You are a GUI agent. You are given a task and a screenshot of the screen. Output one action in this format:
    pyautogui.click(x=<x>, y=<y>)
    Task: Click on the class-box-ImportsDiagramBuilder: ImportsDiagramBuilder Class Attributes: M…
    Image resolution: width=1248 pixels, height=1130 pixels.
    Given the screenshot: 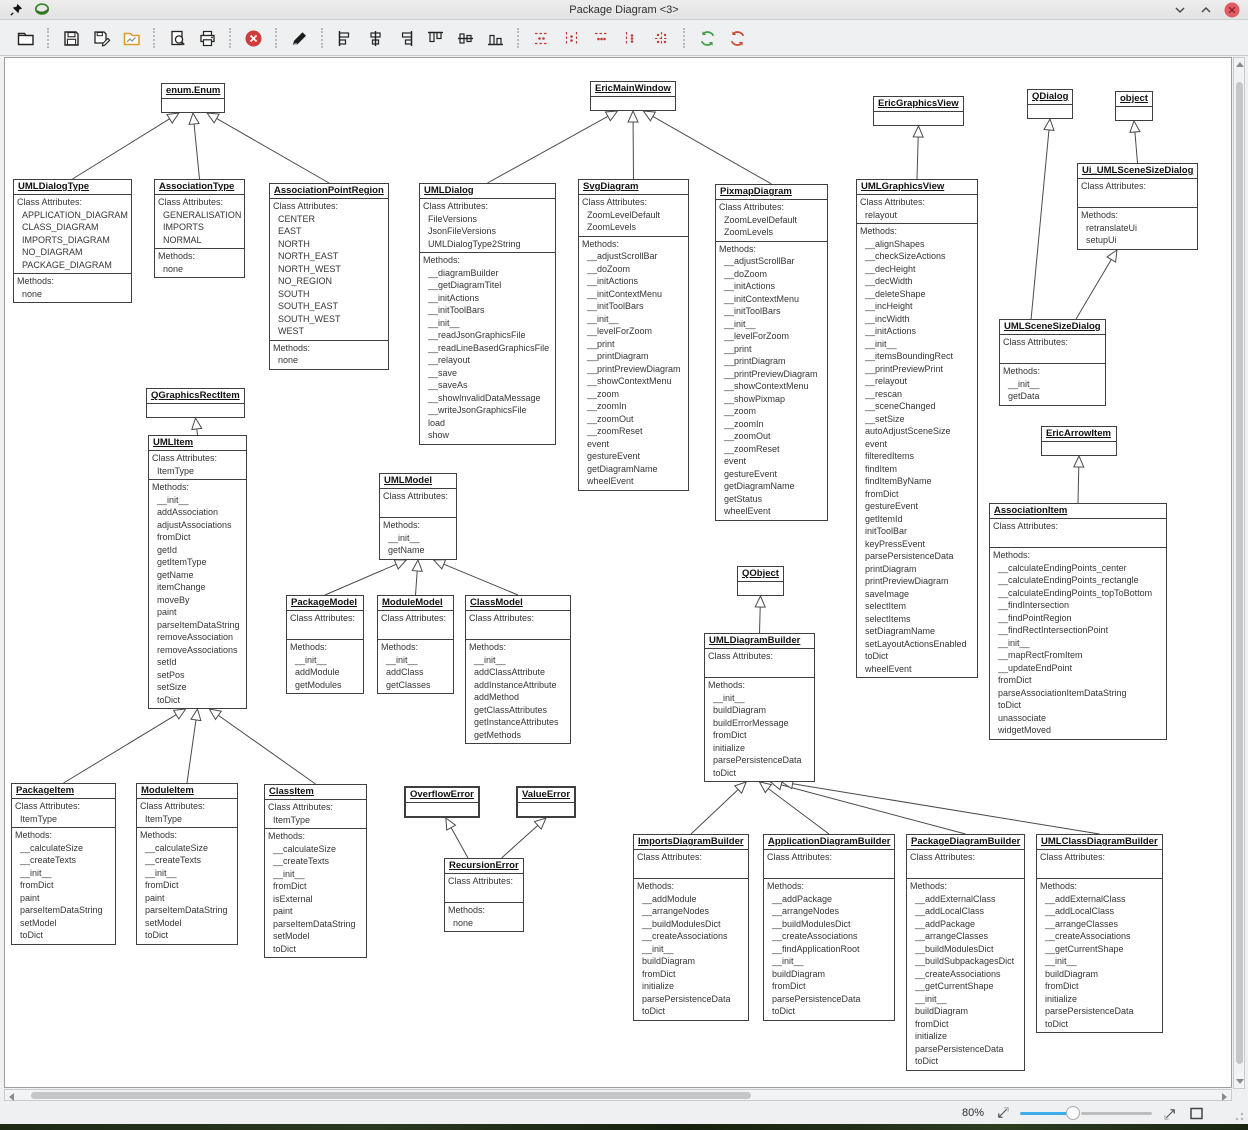 What is the action you would take?
    pyautogui.click(x=691, y=927)
    